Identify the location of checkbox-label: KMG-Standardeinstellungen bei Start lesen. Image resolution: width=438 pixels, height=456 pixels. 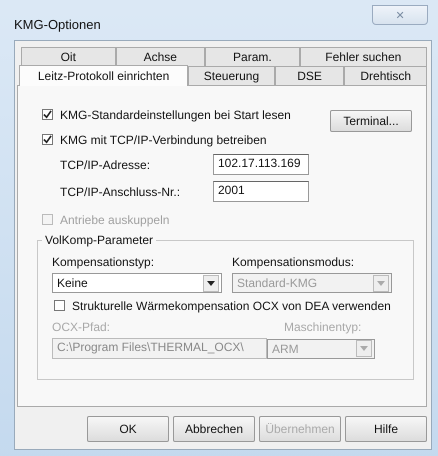
(175, 115).